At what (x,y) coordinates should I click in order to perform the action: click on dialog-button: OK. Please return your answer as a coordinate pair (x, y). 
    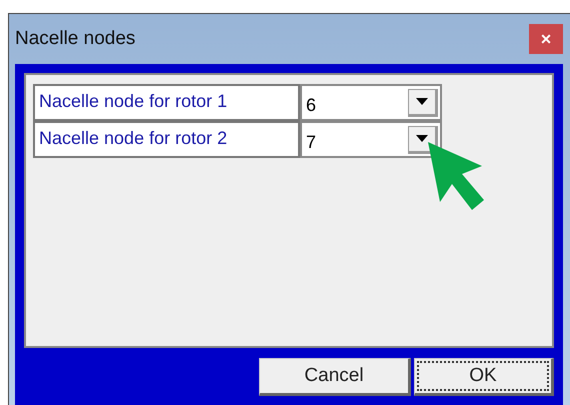
    Looking at the image, I should click on (484, 377).